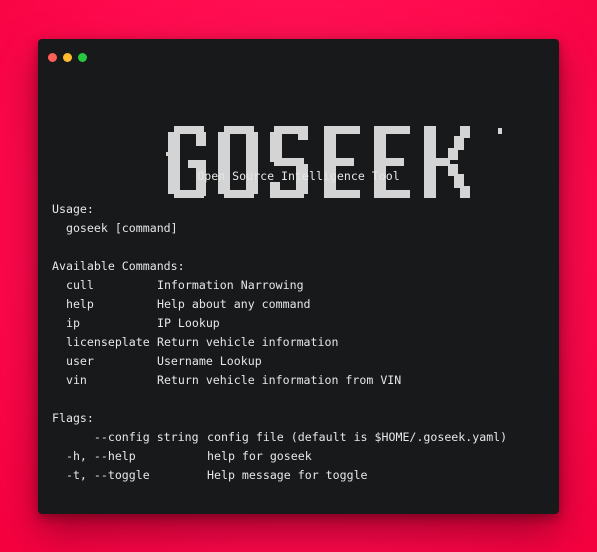 The image size is (597, 552). I want to click on flag-name: -h, --help, so click(94, 456).